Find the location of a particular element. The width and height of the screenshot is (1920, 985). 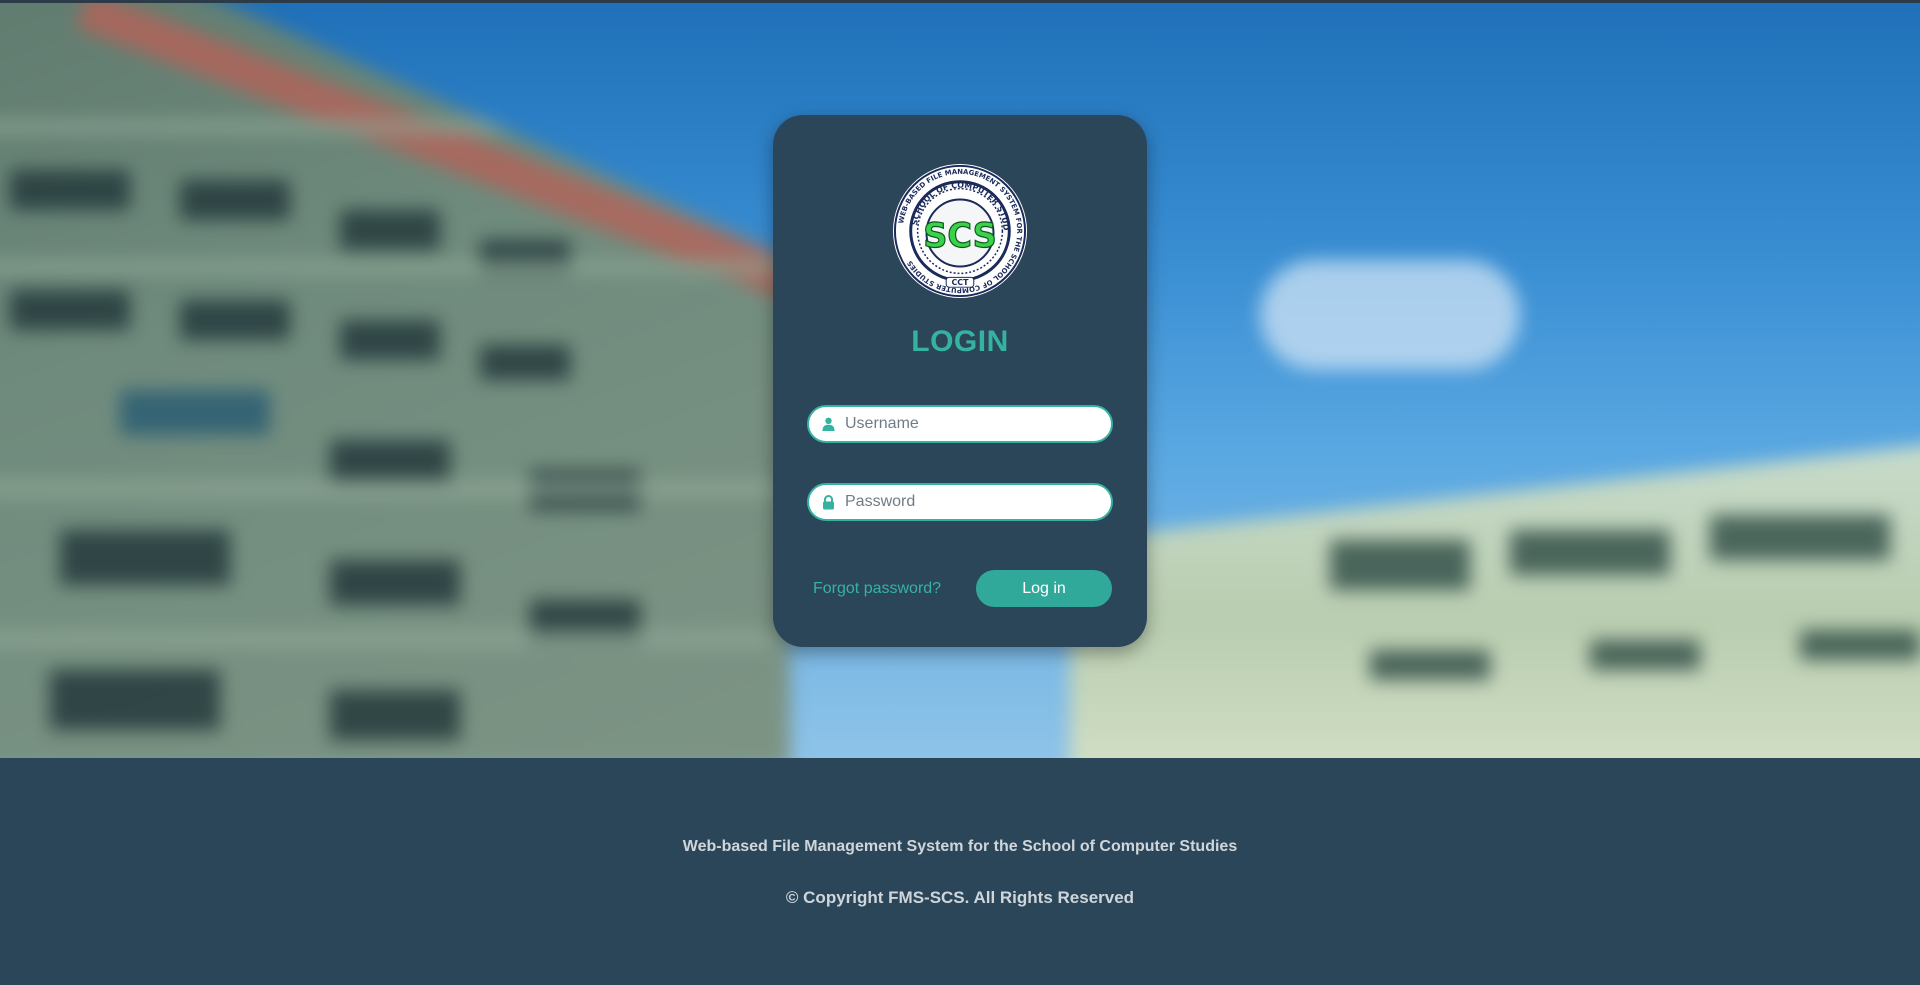

lock-icon is located at coordinates (828, 502).